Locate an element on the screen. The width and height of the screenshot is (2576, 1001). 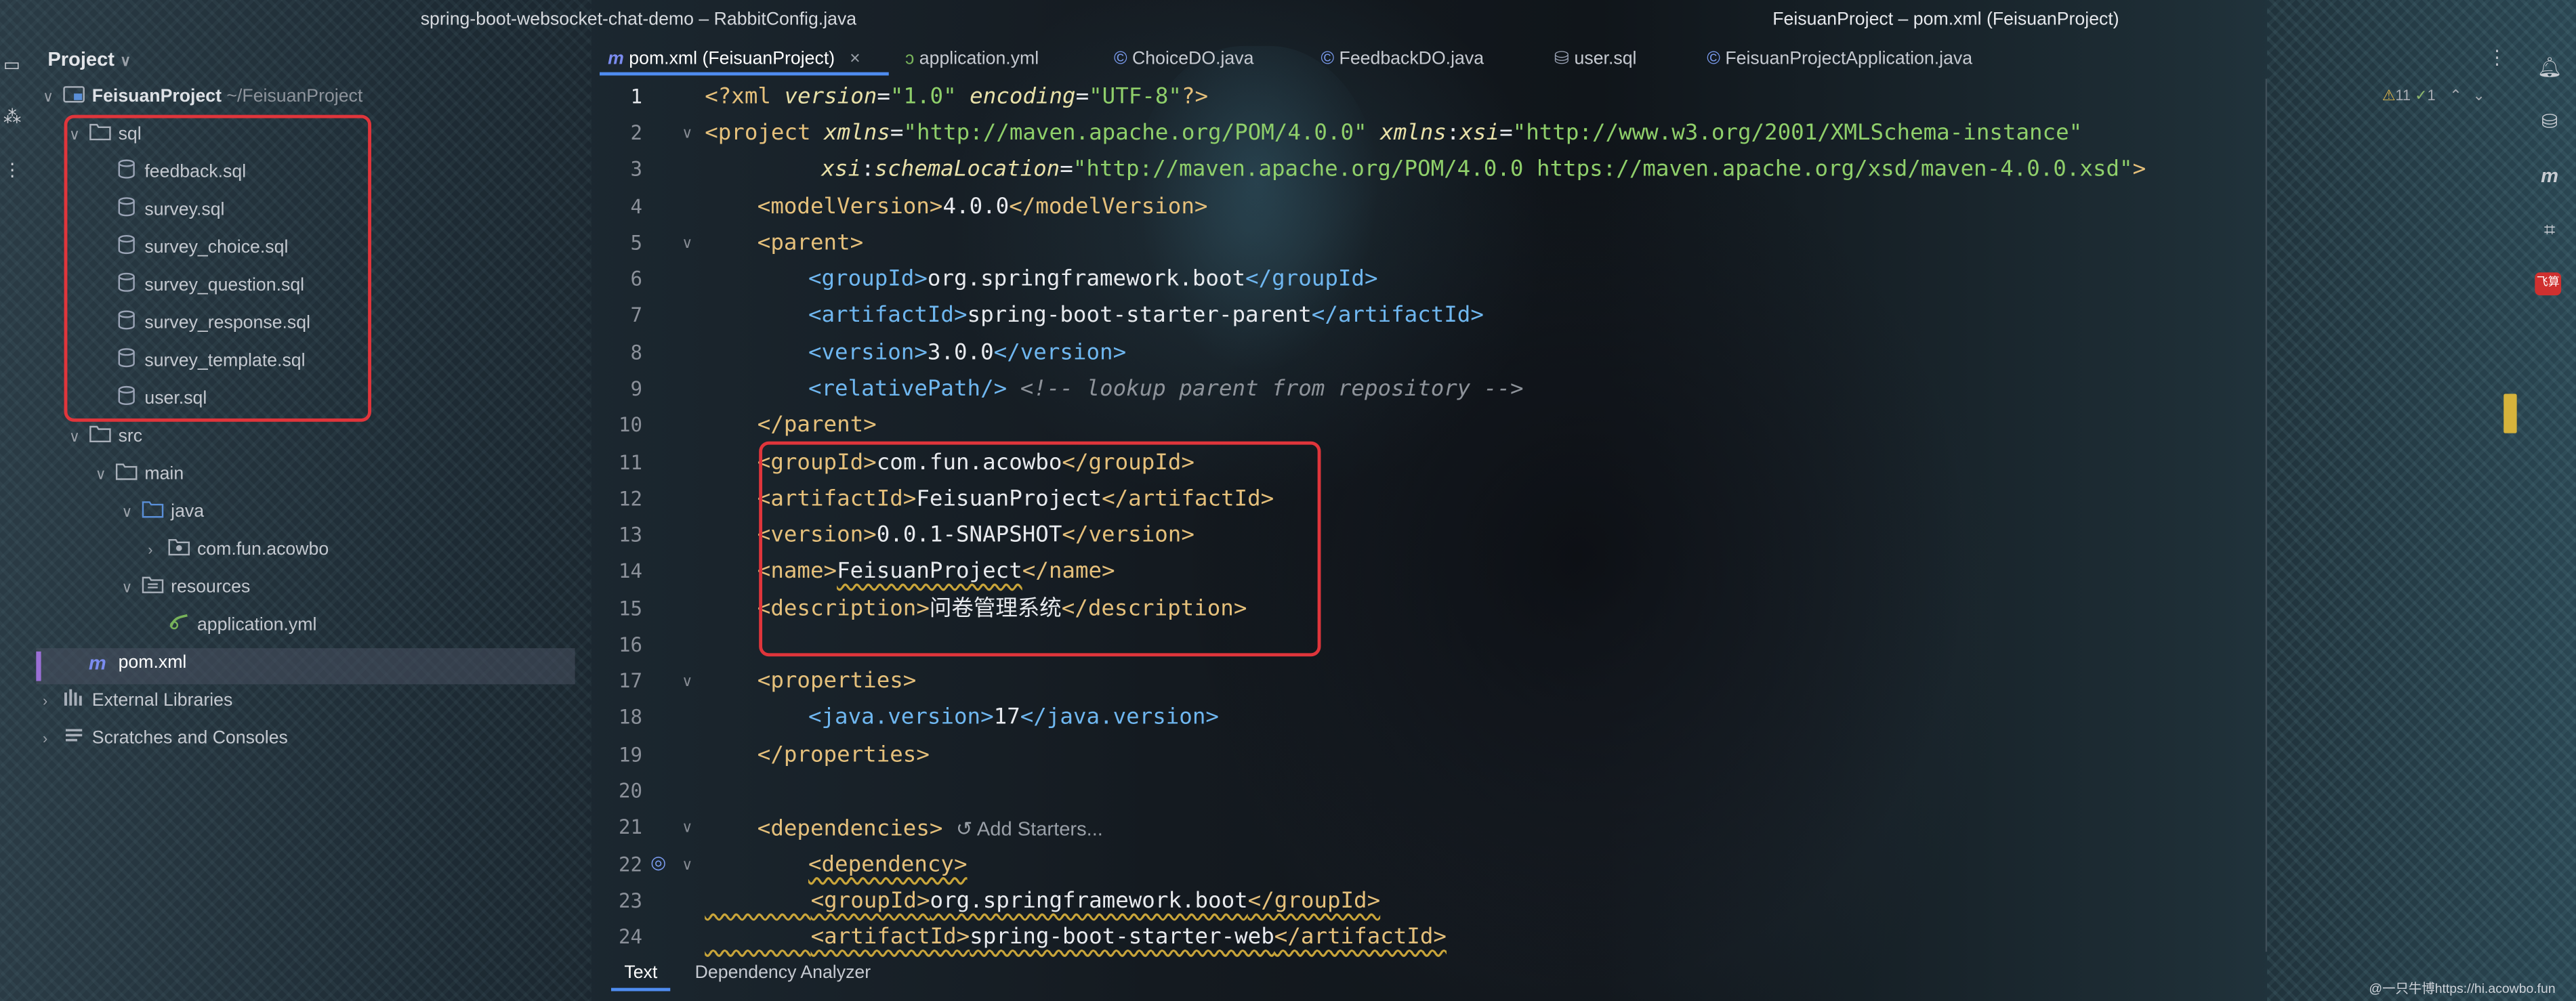
tree-node-project-root: ∨ FeisuanProject ~/FeisuanProject is located at coordinates (202, 96).